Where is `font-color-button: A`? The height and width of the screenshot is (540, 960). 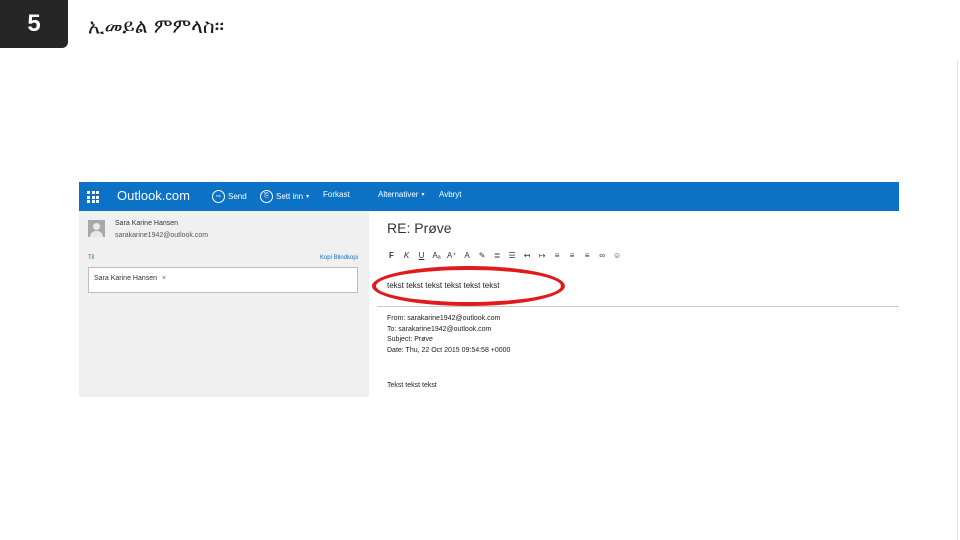 font-color-button: A is located at coordinates (467, 255).